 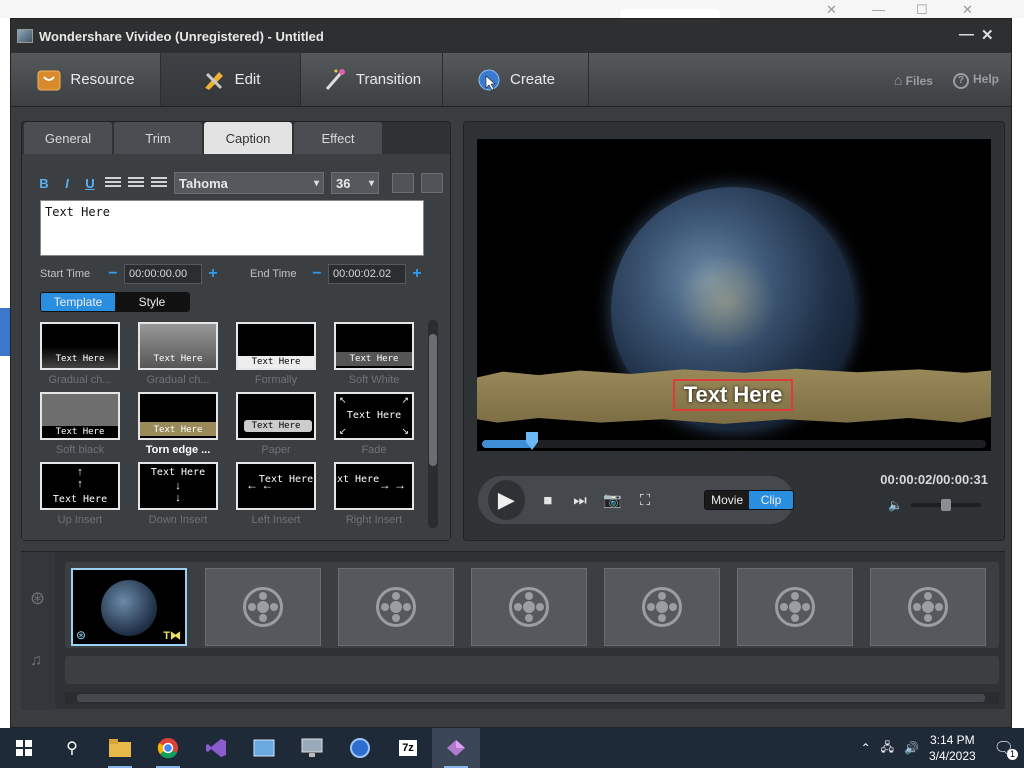 I want to click on speaker-icon: 🔈, so click(x=895, y=505).